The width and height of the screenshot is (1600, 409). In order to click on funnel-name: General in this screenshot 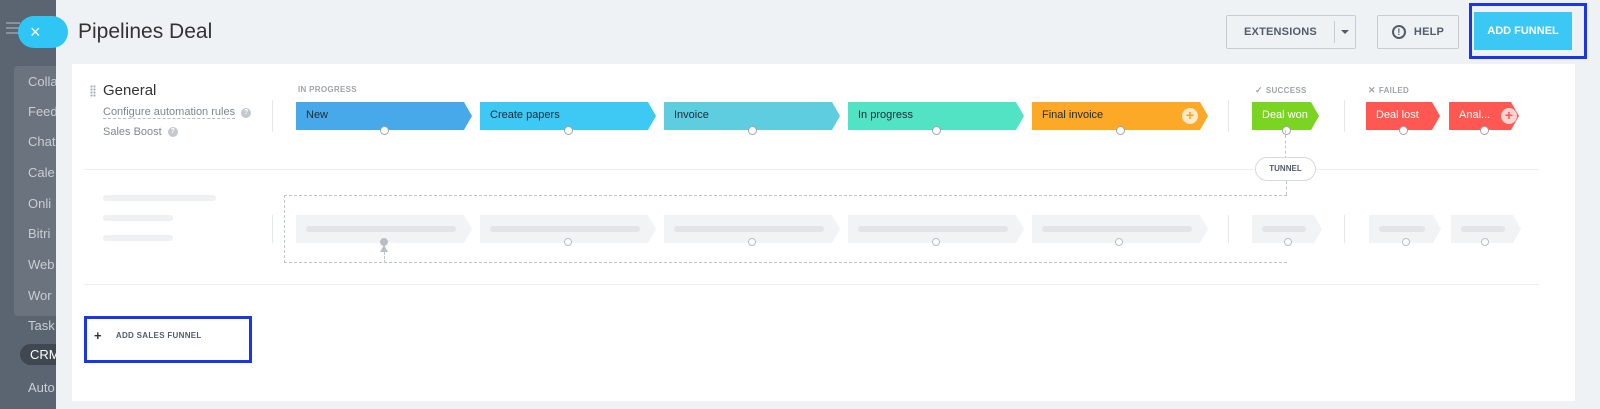, I will do `click(129, 90)`.